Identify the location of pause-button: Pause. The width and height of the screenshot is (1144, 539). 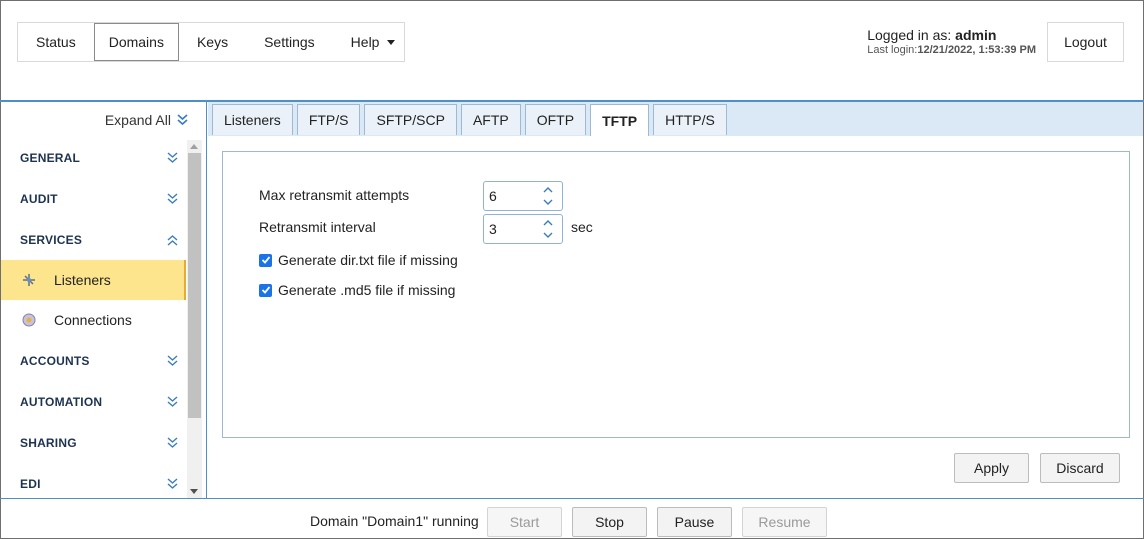
(694, 522).